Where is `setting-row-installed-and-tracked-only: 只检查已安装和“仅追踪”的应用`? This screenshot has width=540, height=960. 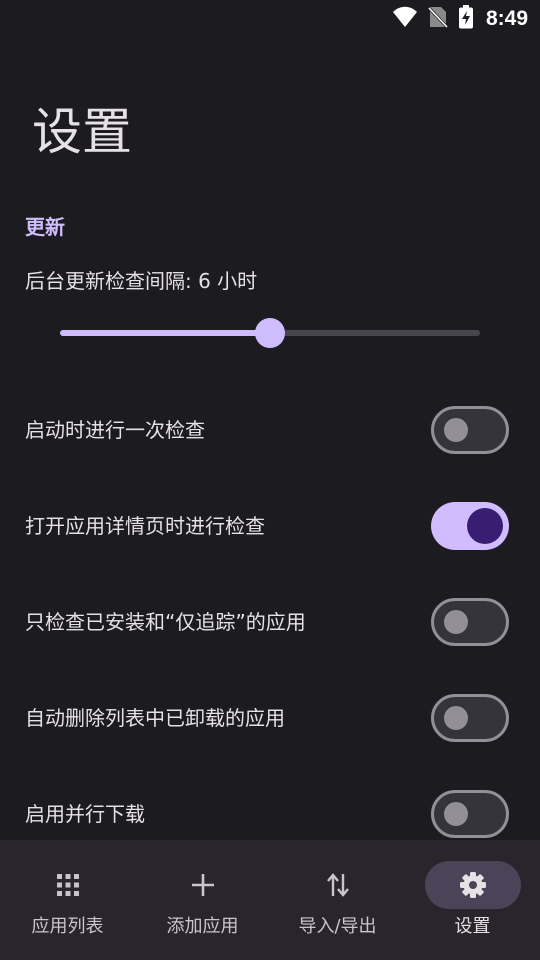
setting-row-installed-and-tracked-only: 只检查已安装和“仅追踪”的应用 is located at coordinates (270, 622).